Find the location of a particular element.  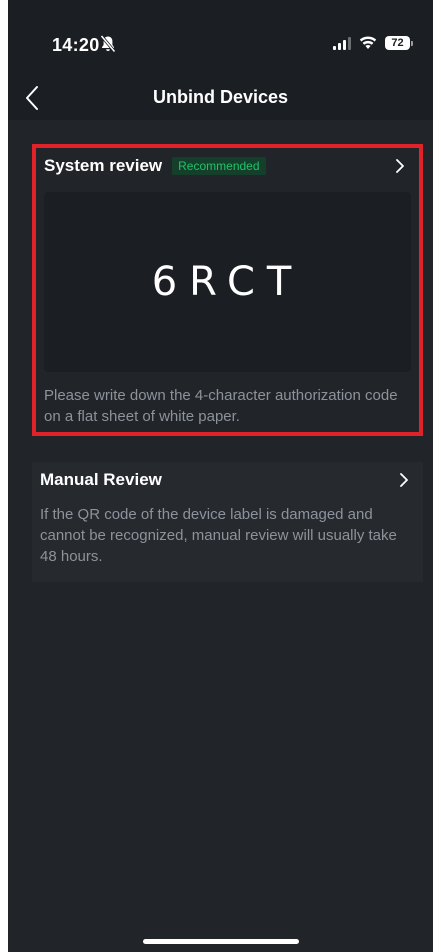

header: 14:20 72 Unbind Devices is located at coordinates (220, 60).